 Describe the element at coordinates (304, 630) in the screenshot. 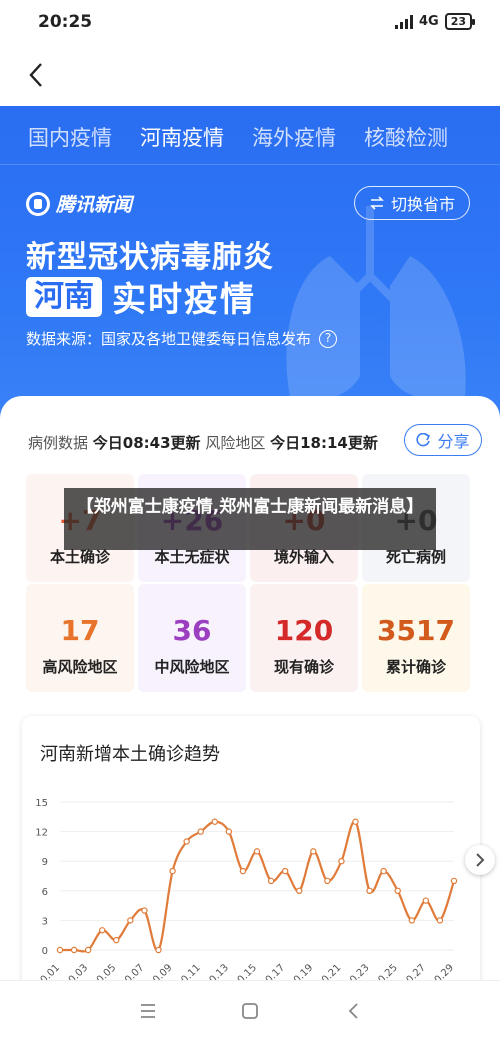

I see `stat-value: 120` at that location.